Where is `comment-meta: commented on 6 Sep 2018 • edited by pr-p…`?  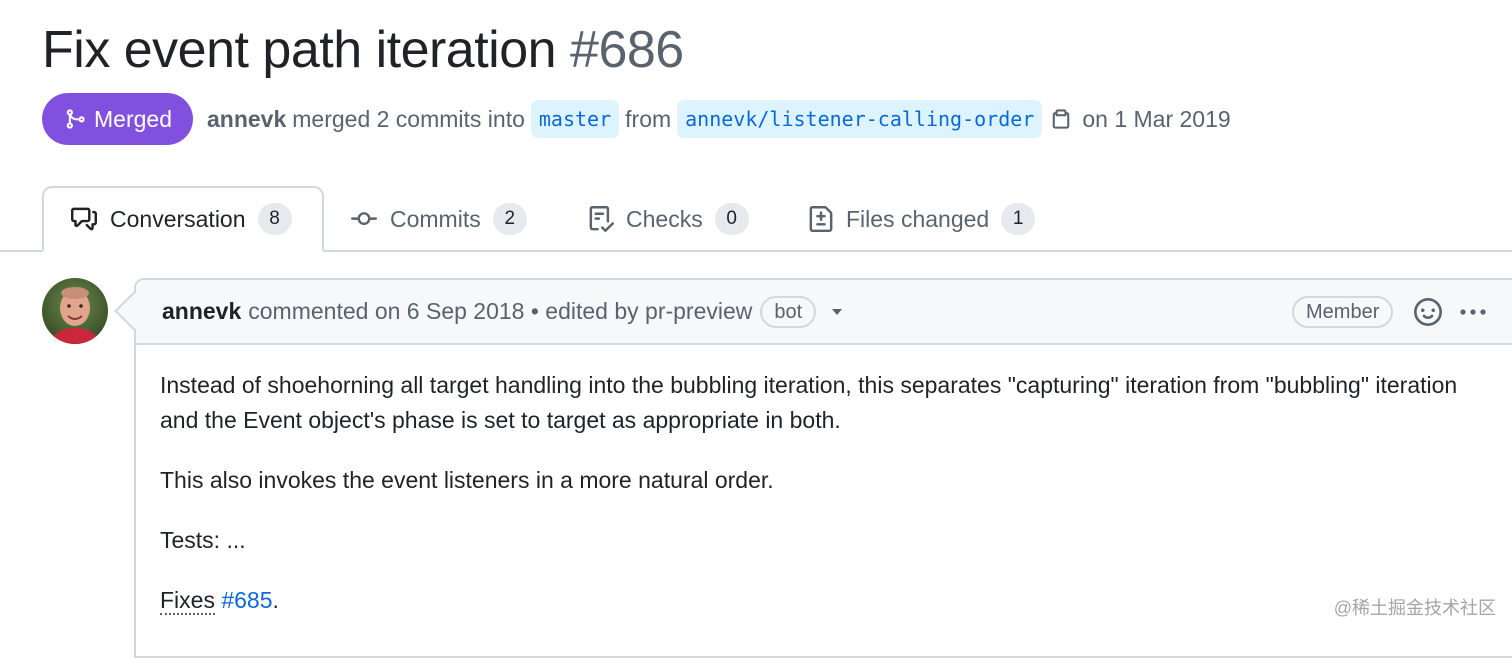 comment-meta: commented on 6 Sep 2018 • edited by pr-p… is located at coordinates (500, 311).